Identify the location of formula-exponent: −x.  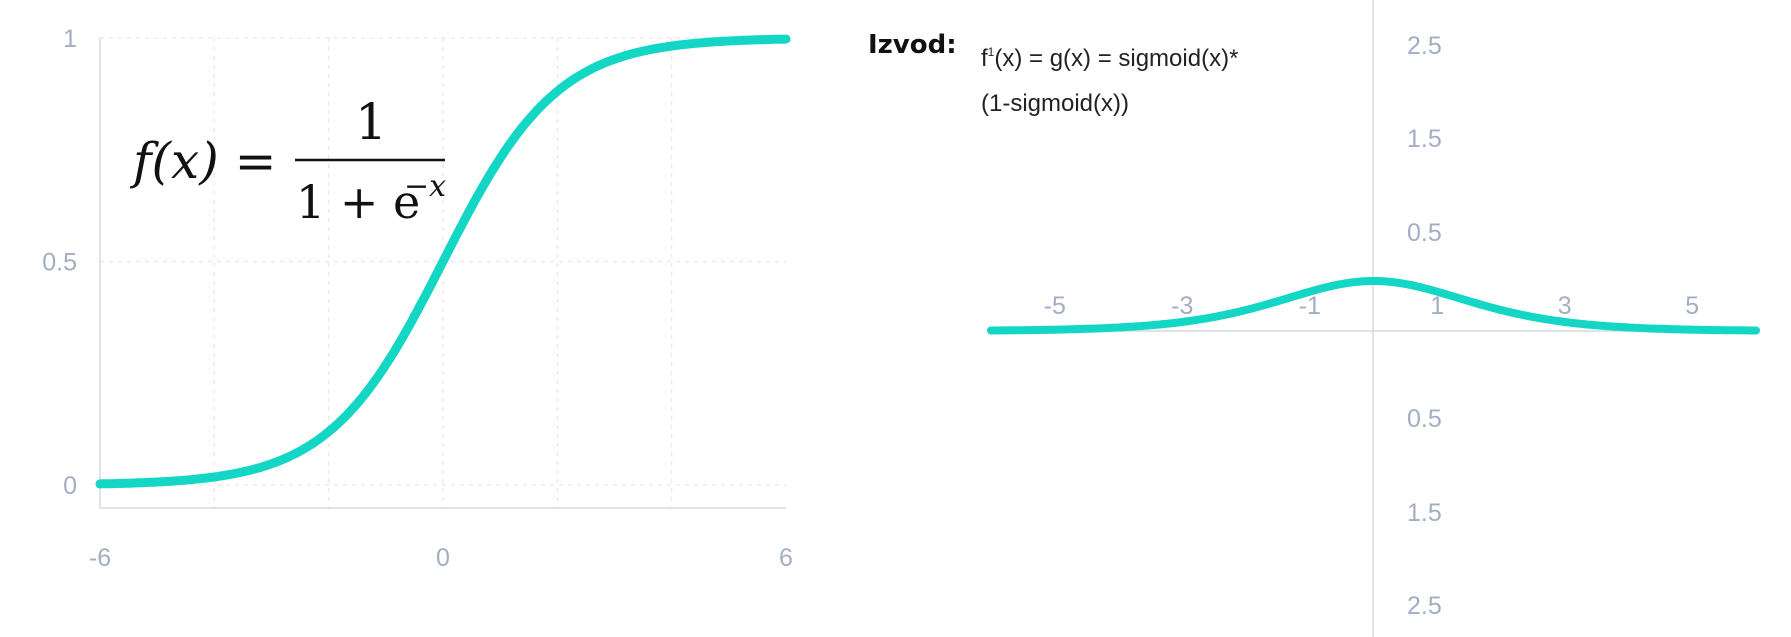
(425, 186).